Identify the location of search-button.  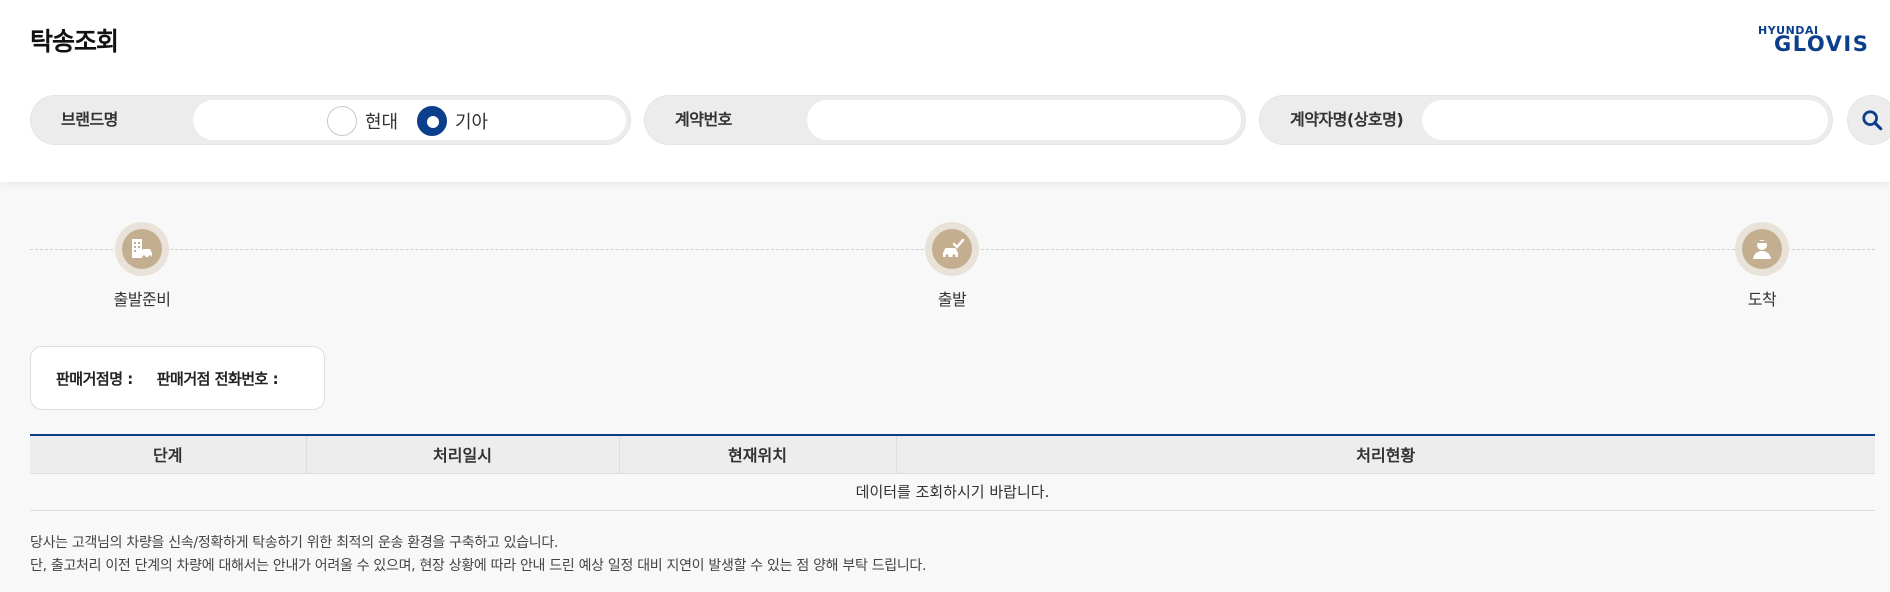
(1868, 120).